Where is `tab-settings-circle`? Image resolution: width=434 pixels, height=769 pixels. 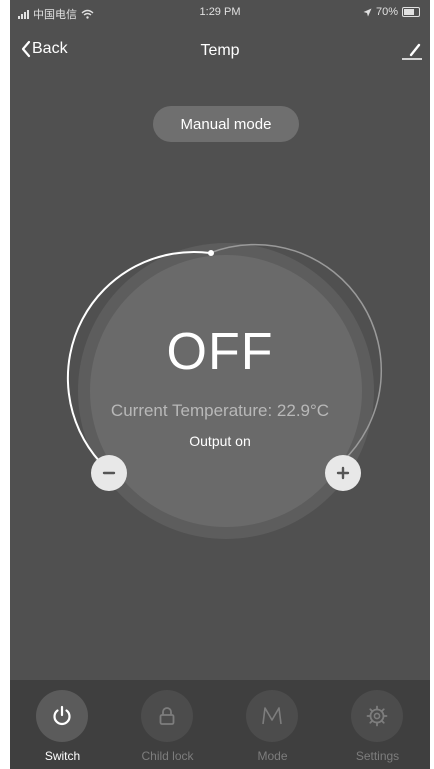
tab-settings-circle is located at coordinates (377, 716).